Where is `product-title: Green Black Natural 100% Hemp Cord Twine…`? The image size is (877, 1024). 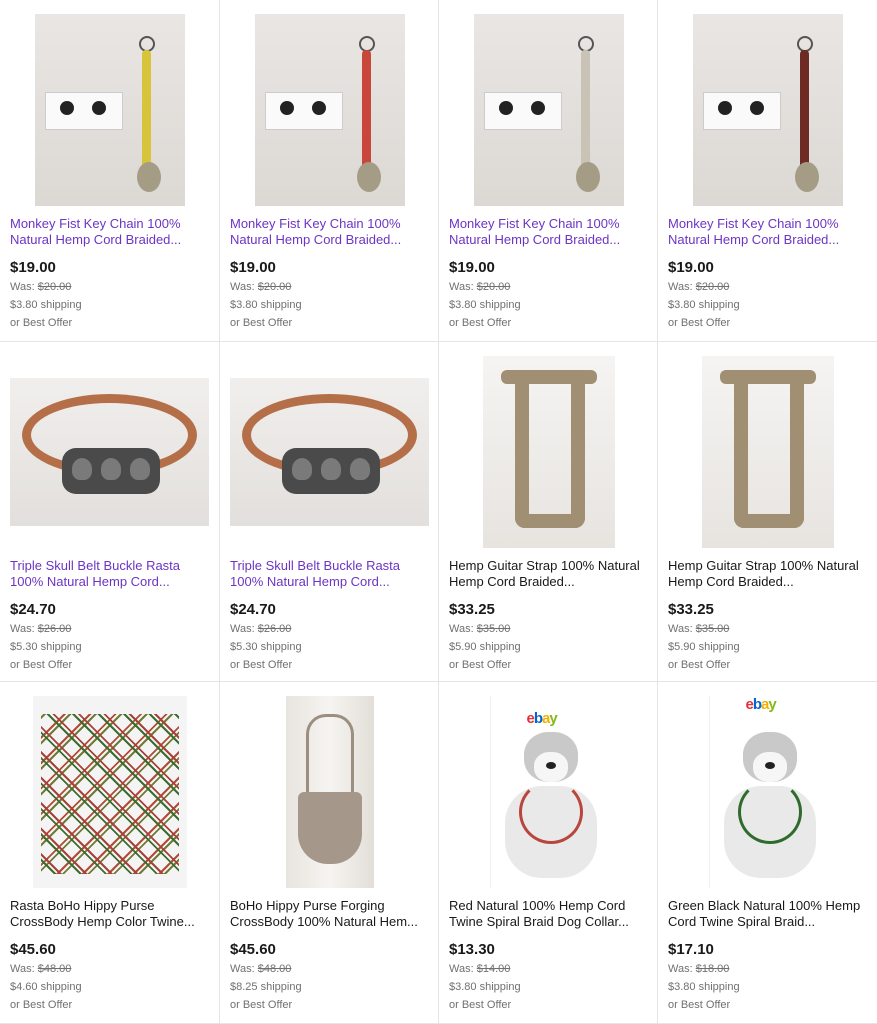
product-title: Green Black Natural 100% Hemp Cord Twine… is located at coordinates (767, 914).